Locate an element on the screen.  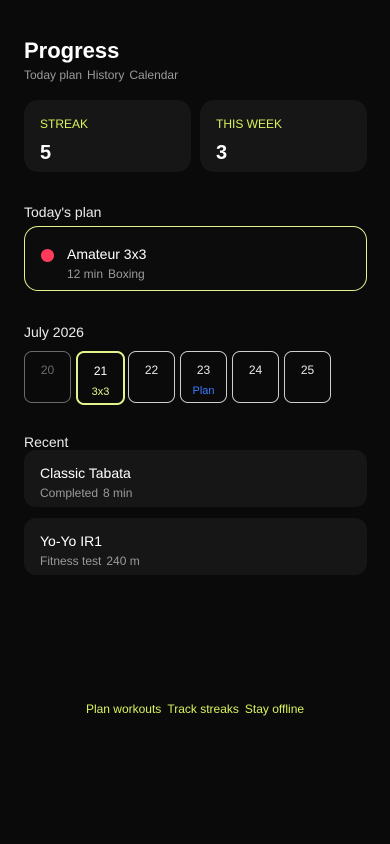
calendar-day-25: 25 is located at coordinates (307, 377).